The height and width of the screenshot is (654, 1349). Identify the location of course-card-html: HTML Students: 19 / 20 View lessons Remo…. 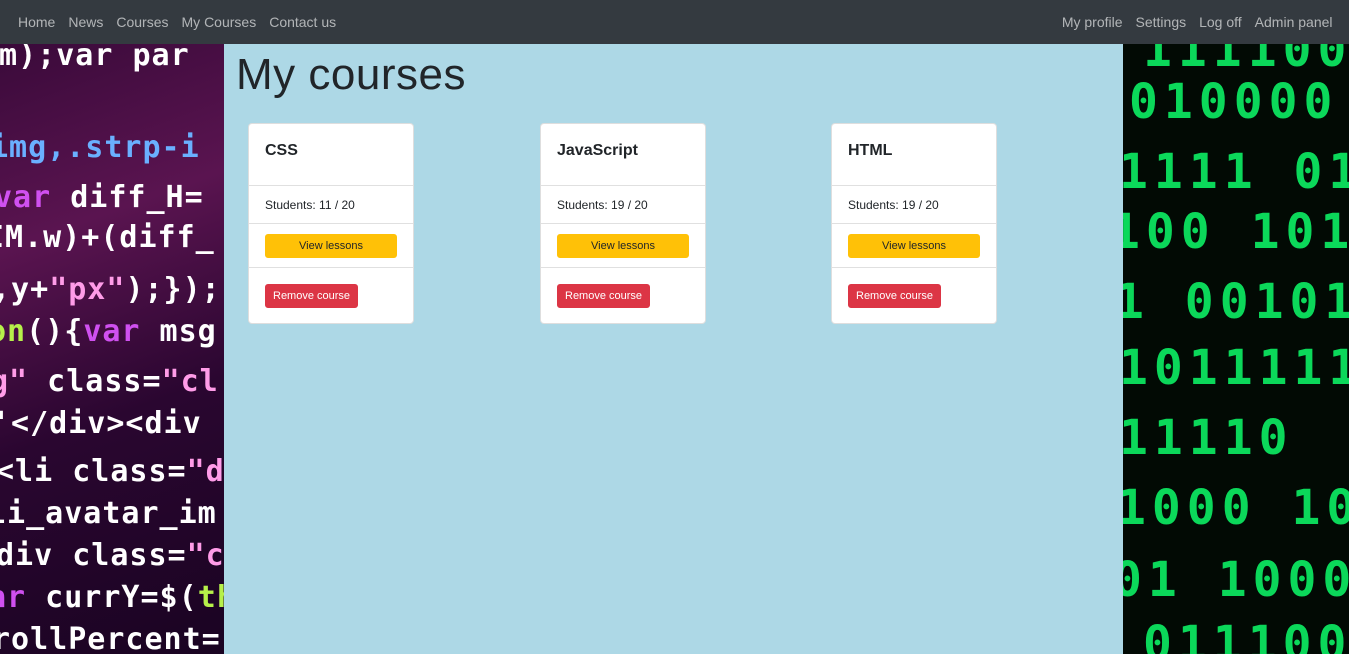
(914, 223).